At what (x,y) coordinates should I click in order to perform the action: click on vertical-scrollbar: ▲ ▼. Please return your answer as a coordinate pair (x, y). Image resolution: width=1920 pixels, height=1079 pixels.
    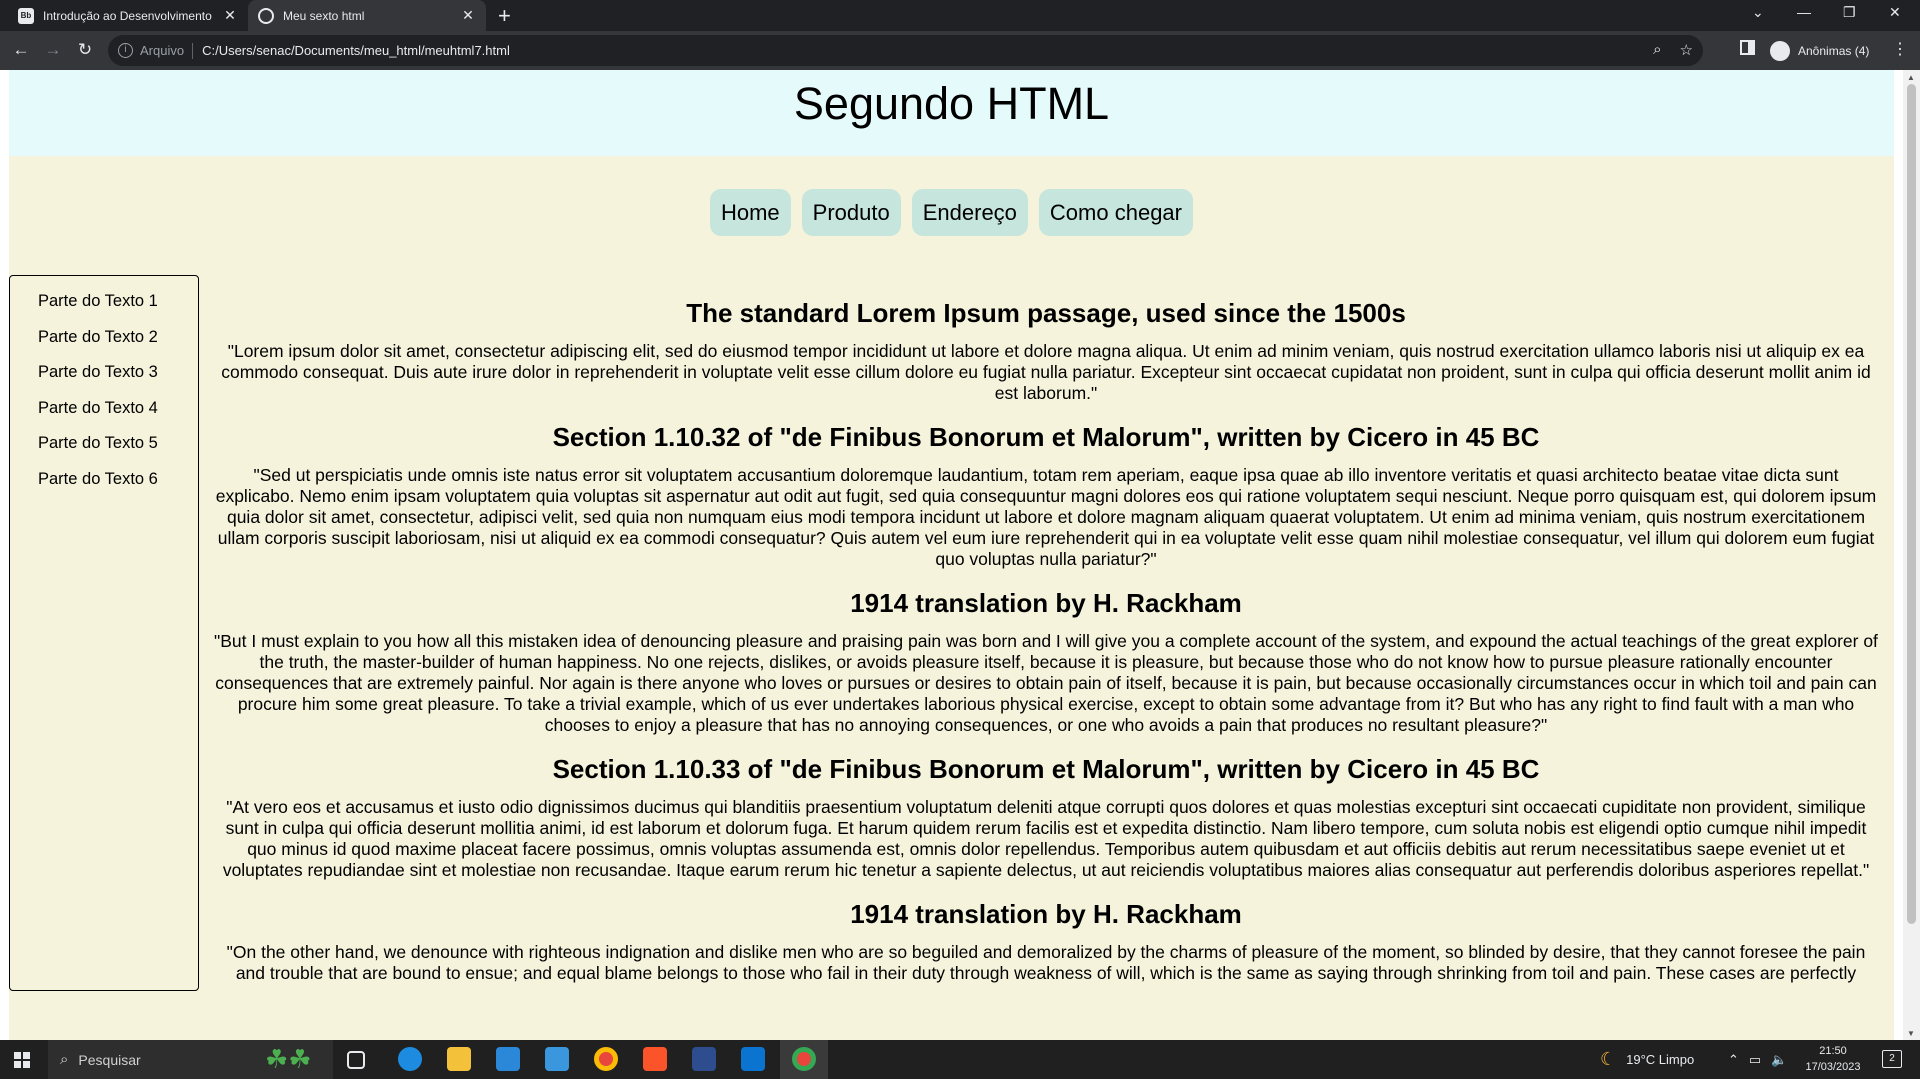
    Looking at the image, I should click on (1911, 555).